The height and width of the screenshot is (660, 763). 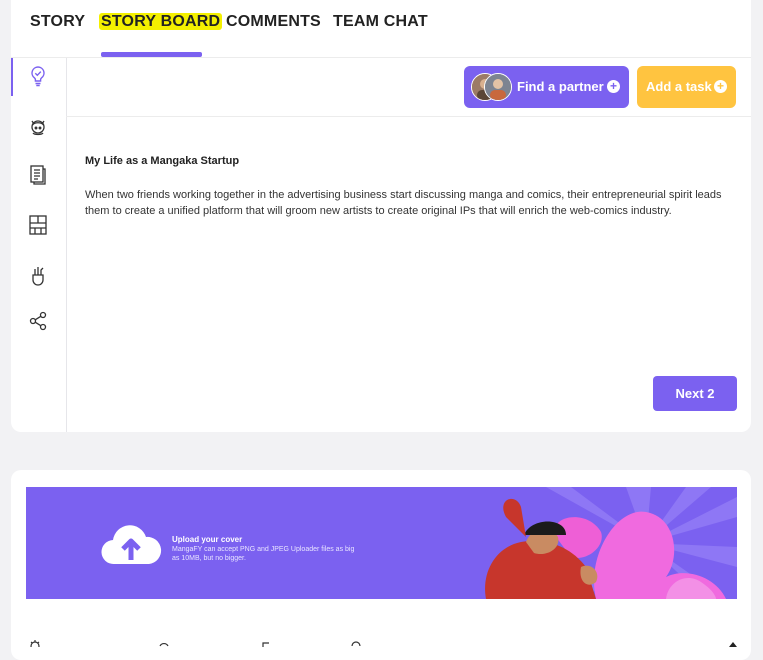 I want to click on pin-icon, so click(x=733, y=640).